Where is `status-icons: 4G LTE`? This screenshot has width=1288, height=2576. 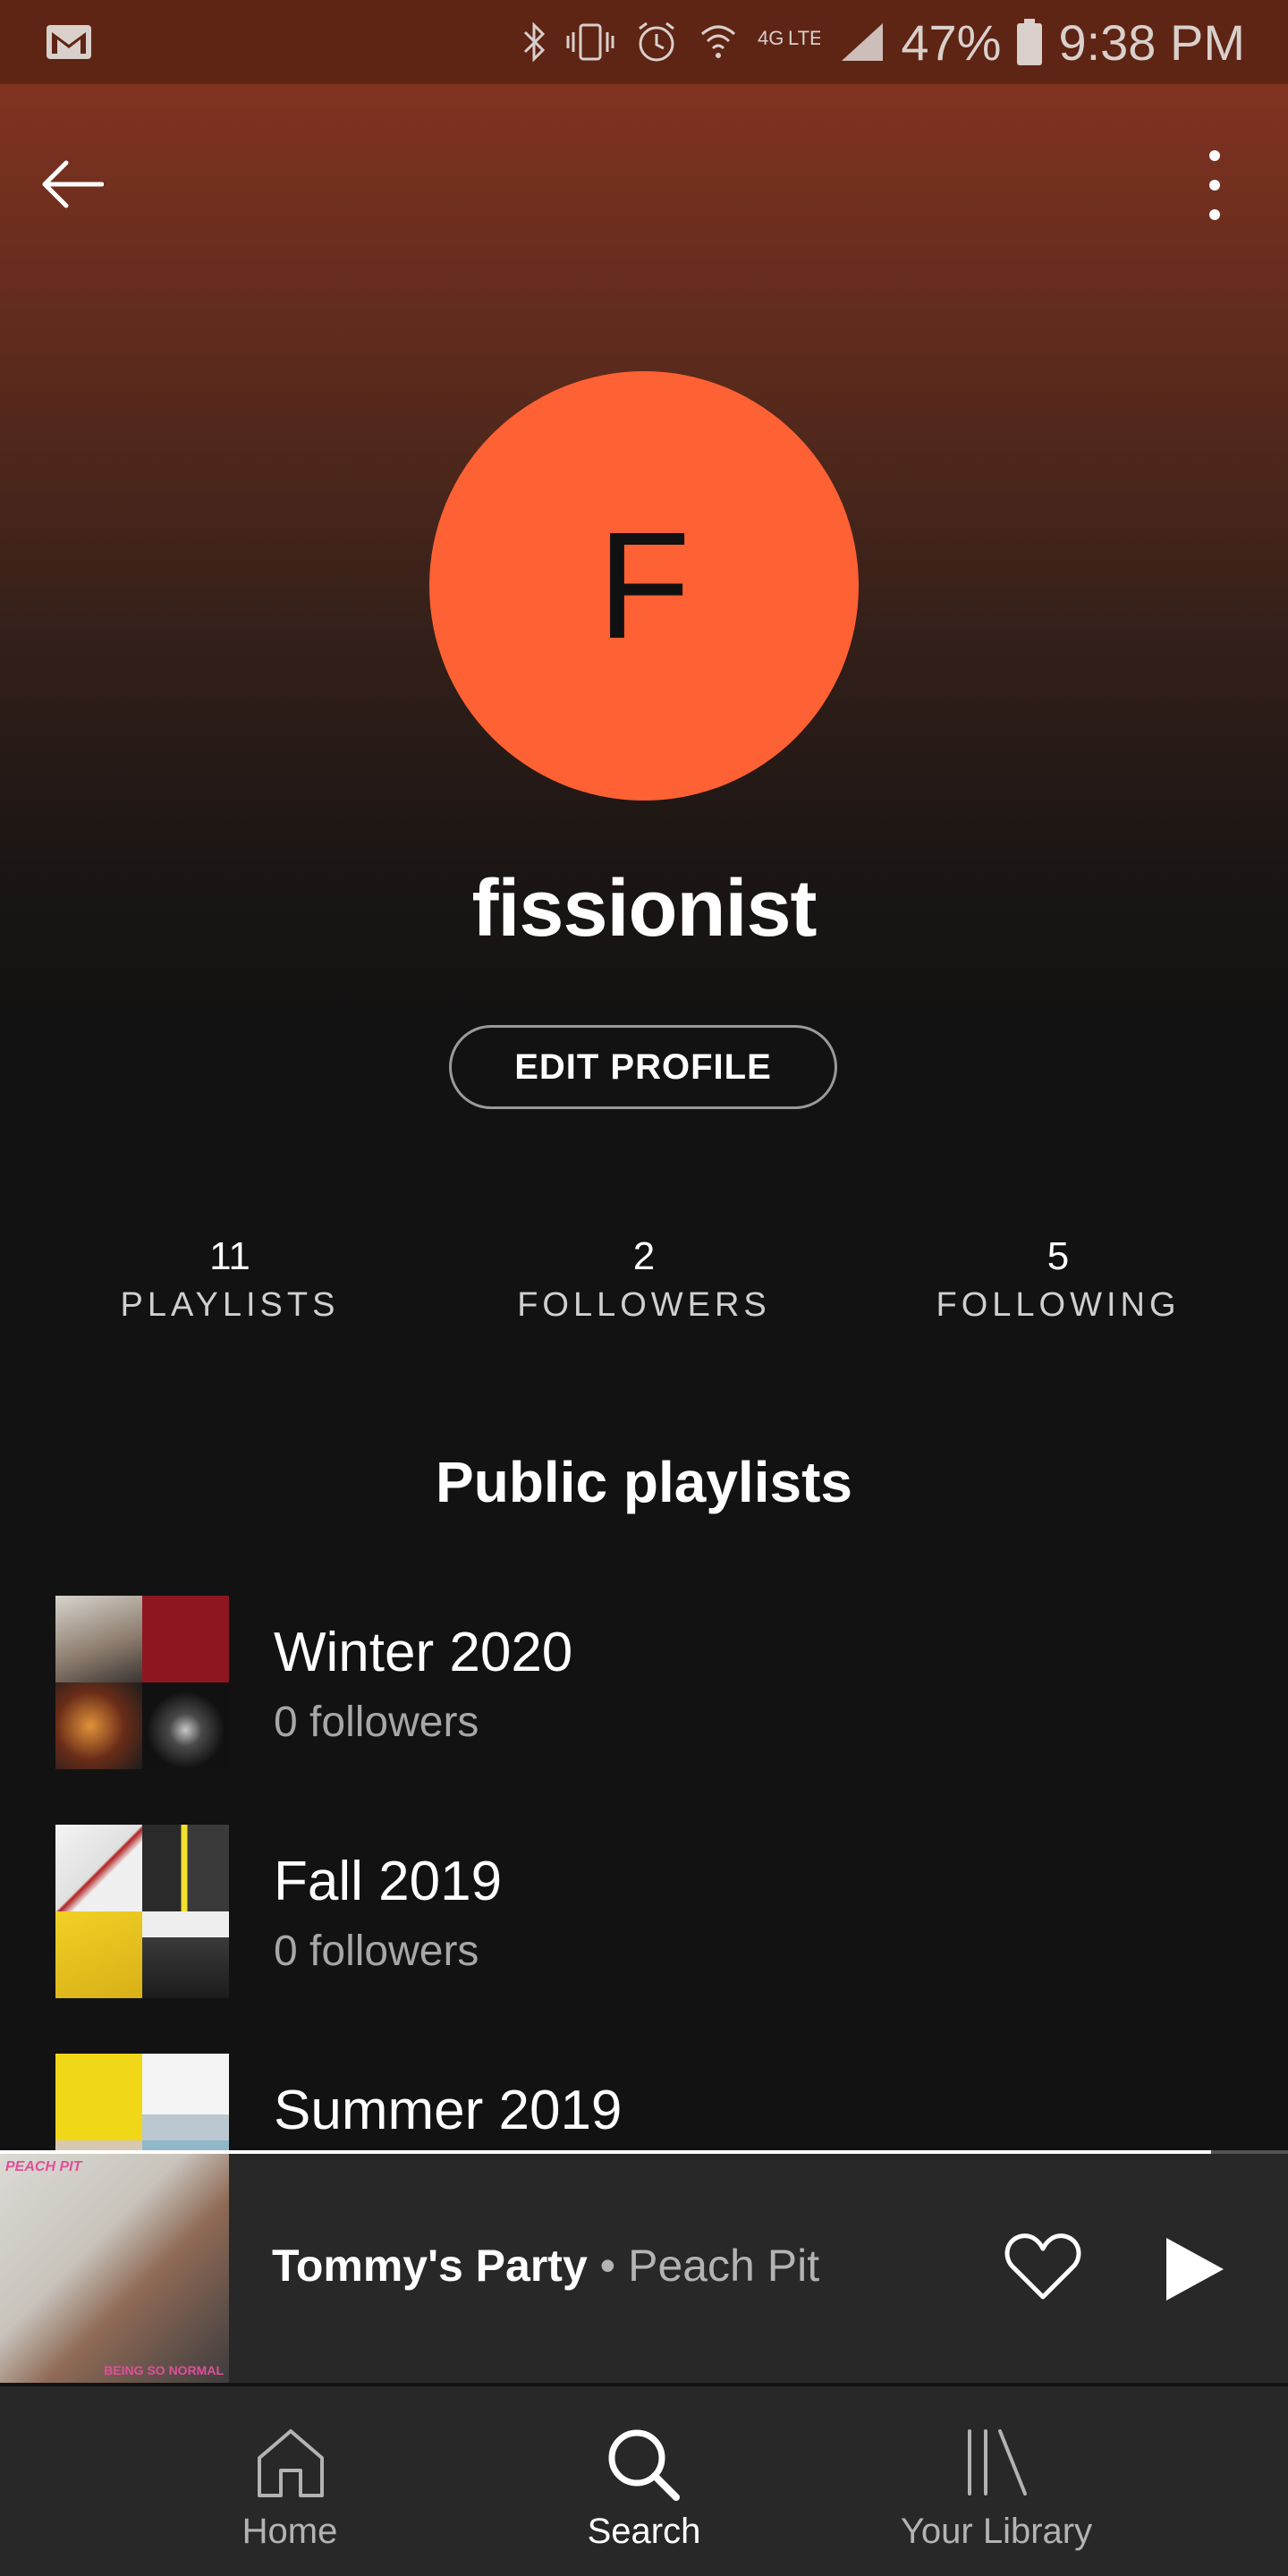
status-icons: 4G LTE is located at coordinates (703, 42).